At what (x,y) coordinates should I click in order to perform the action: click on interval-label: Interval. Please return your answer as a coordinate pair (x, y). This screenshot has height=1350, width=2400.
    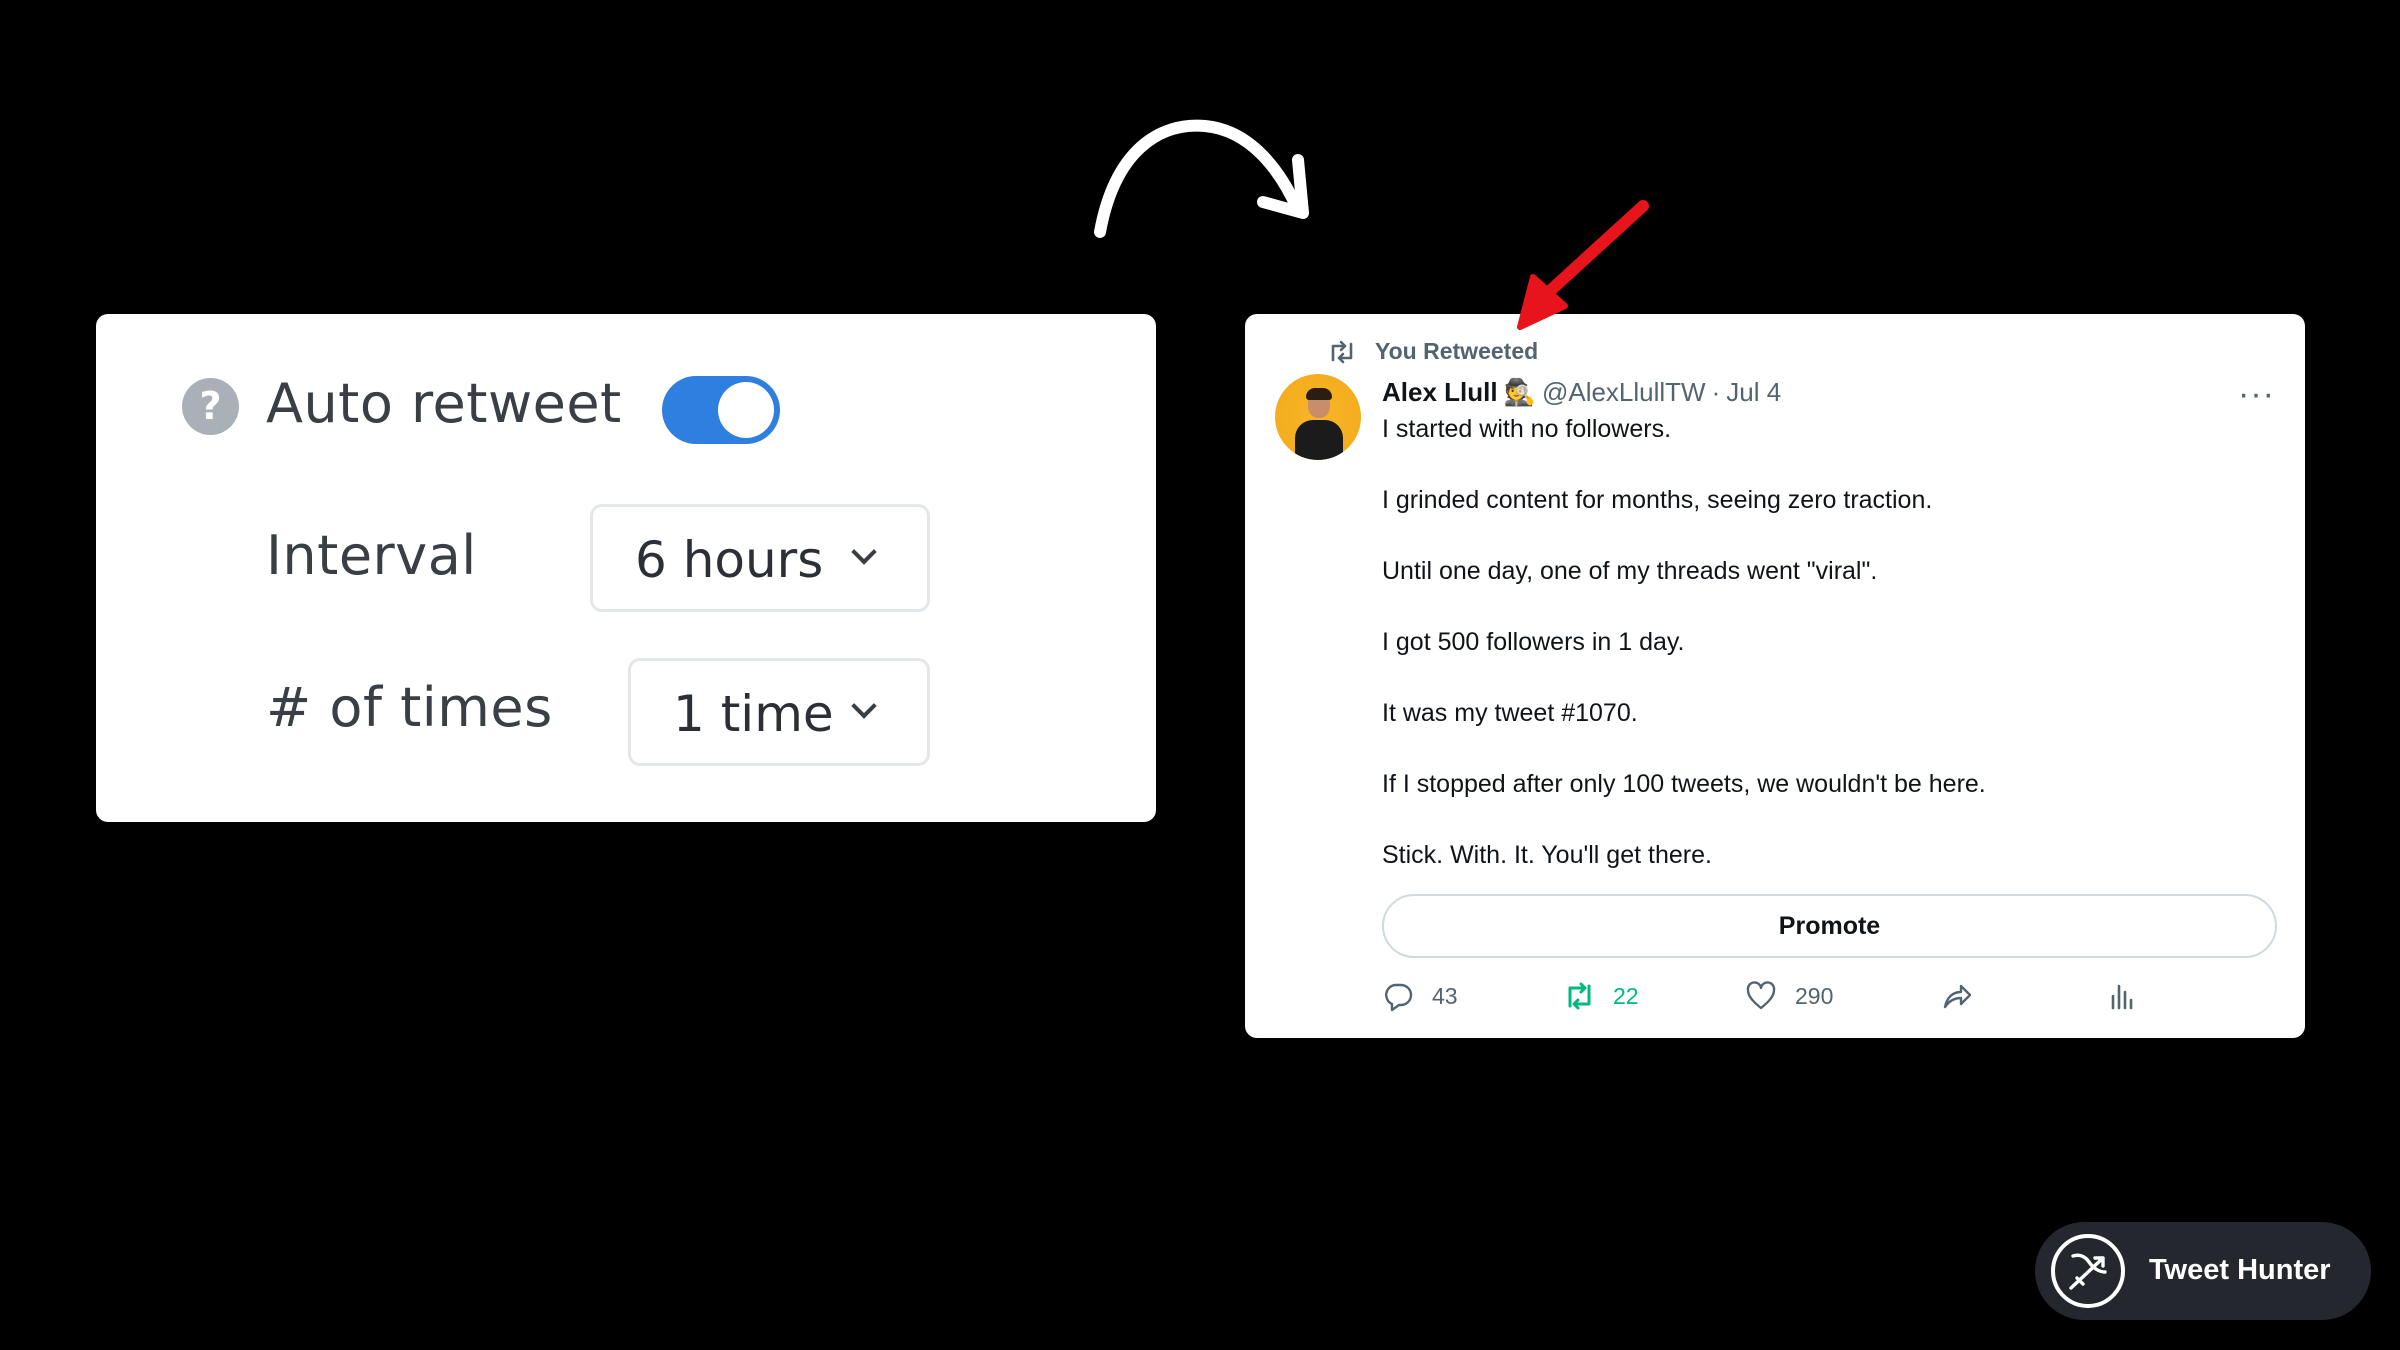
    Looking at the image, I should click on (371, 555).